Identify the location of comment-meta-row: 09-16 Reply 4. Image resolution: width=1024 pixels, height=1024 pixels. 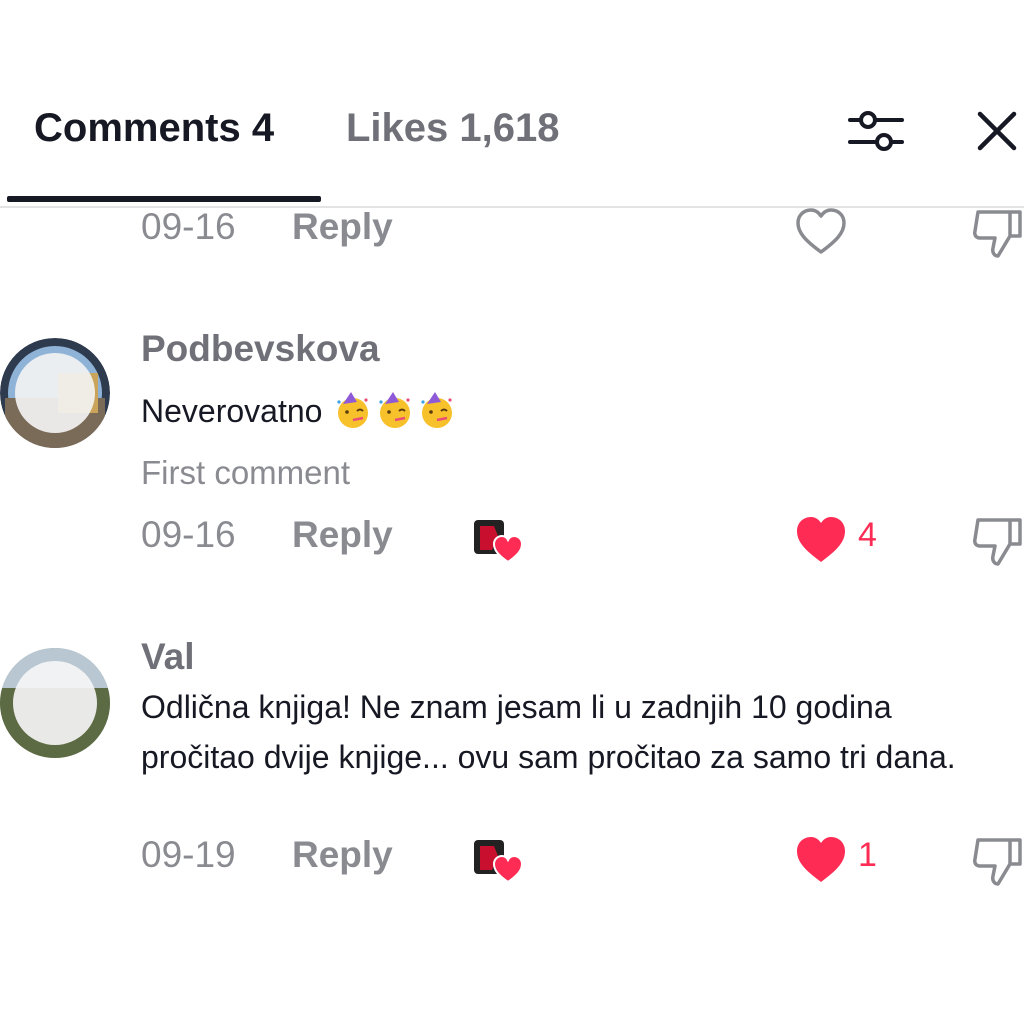
(512, 544).